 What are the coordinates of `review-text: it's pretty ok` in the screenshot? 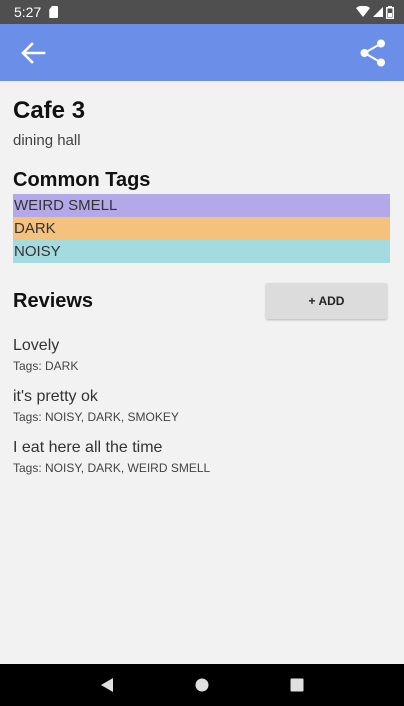 It's located at (55, 396).